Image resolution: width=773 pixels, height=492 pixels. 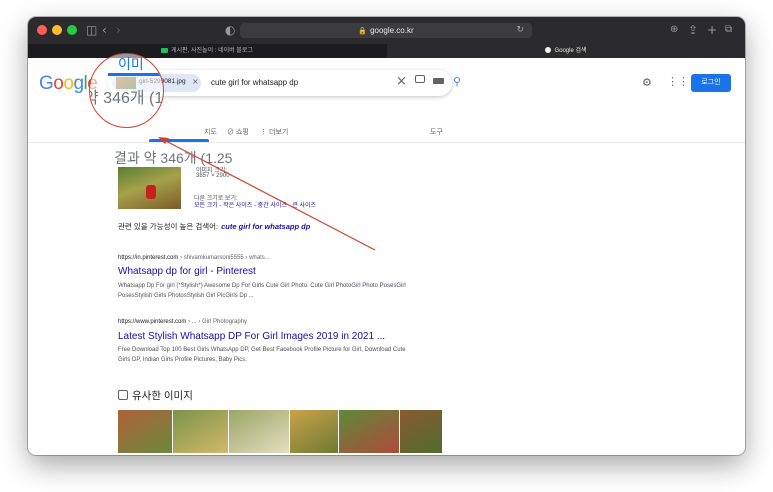 What do you see at coordinates (163, 140) in the screenshot?
I see `arrow-head` at bounding box center [163, 140].